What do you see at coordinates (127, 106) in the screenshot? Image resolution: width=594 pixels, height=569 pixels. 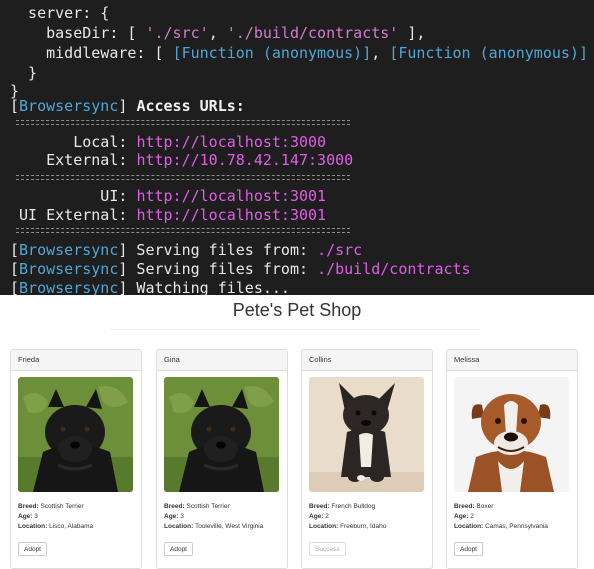 I see `access-urls-heading: [Browsersync] Access URLs:` at bounding box center [127, 106].